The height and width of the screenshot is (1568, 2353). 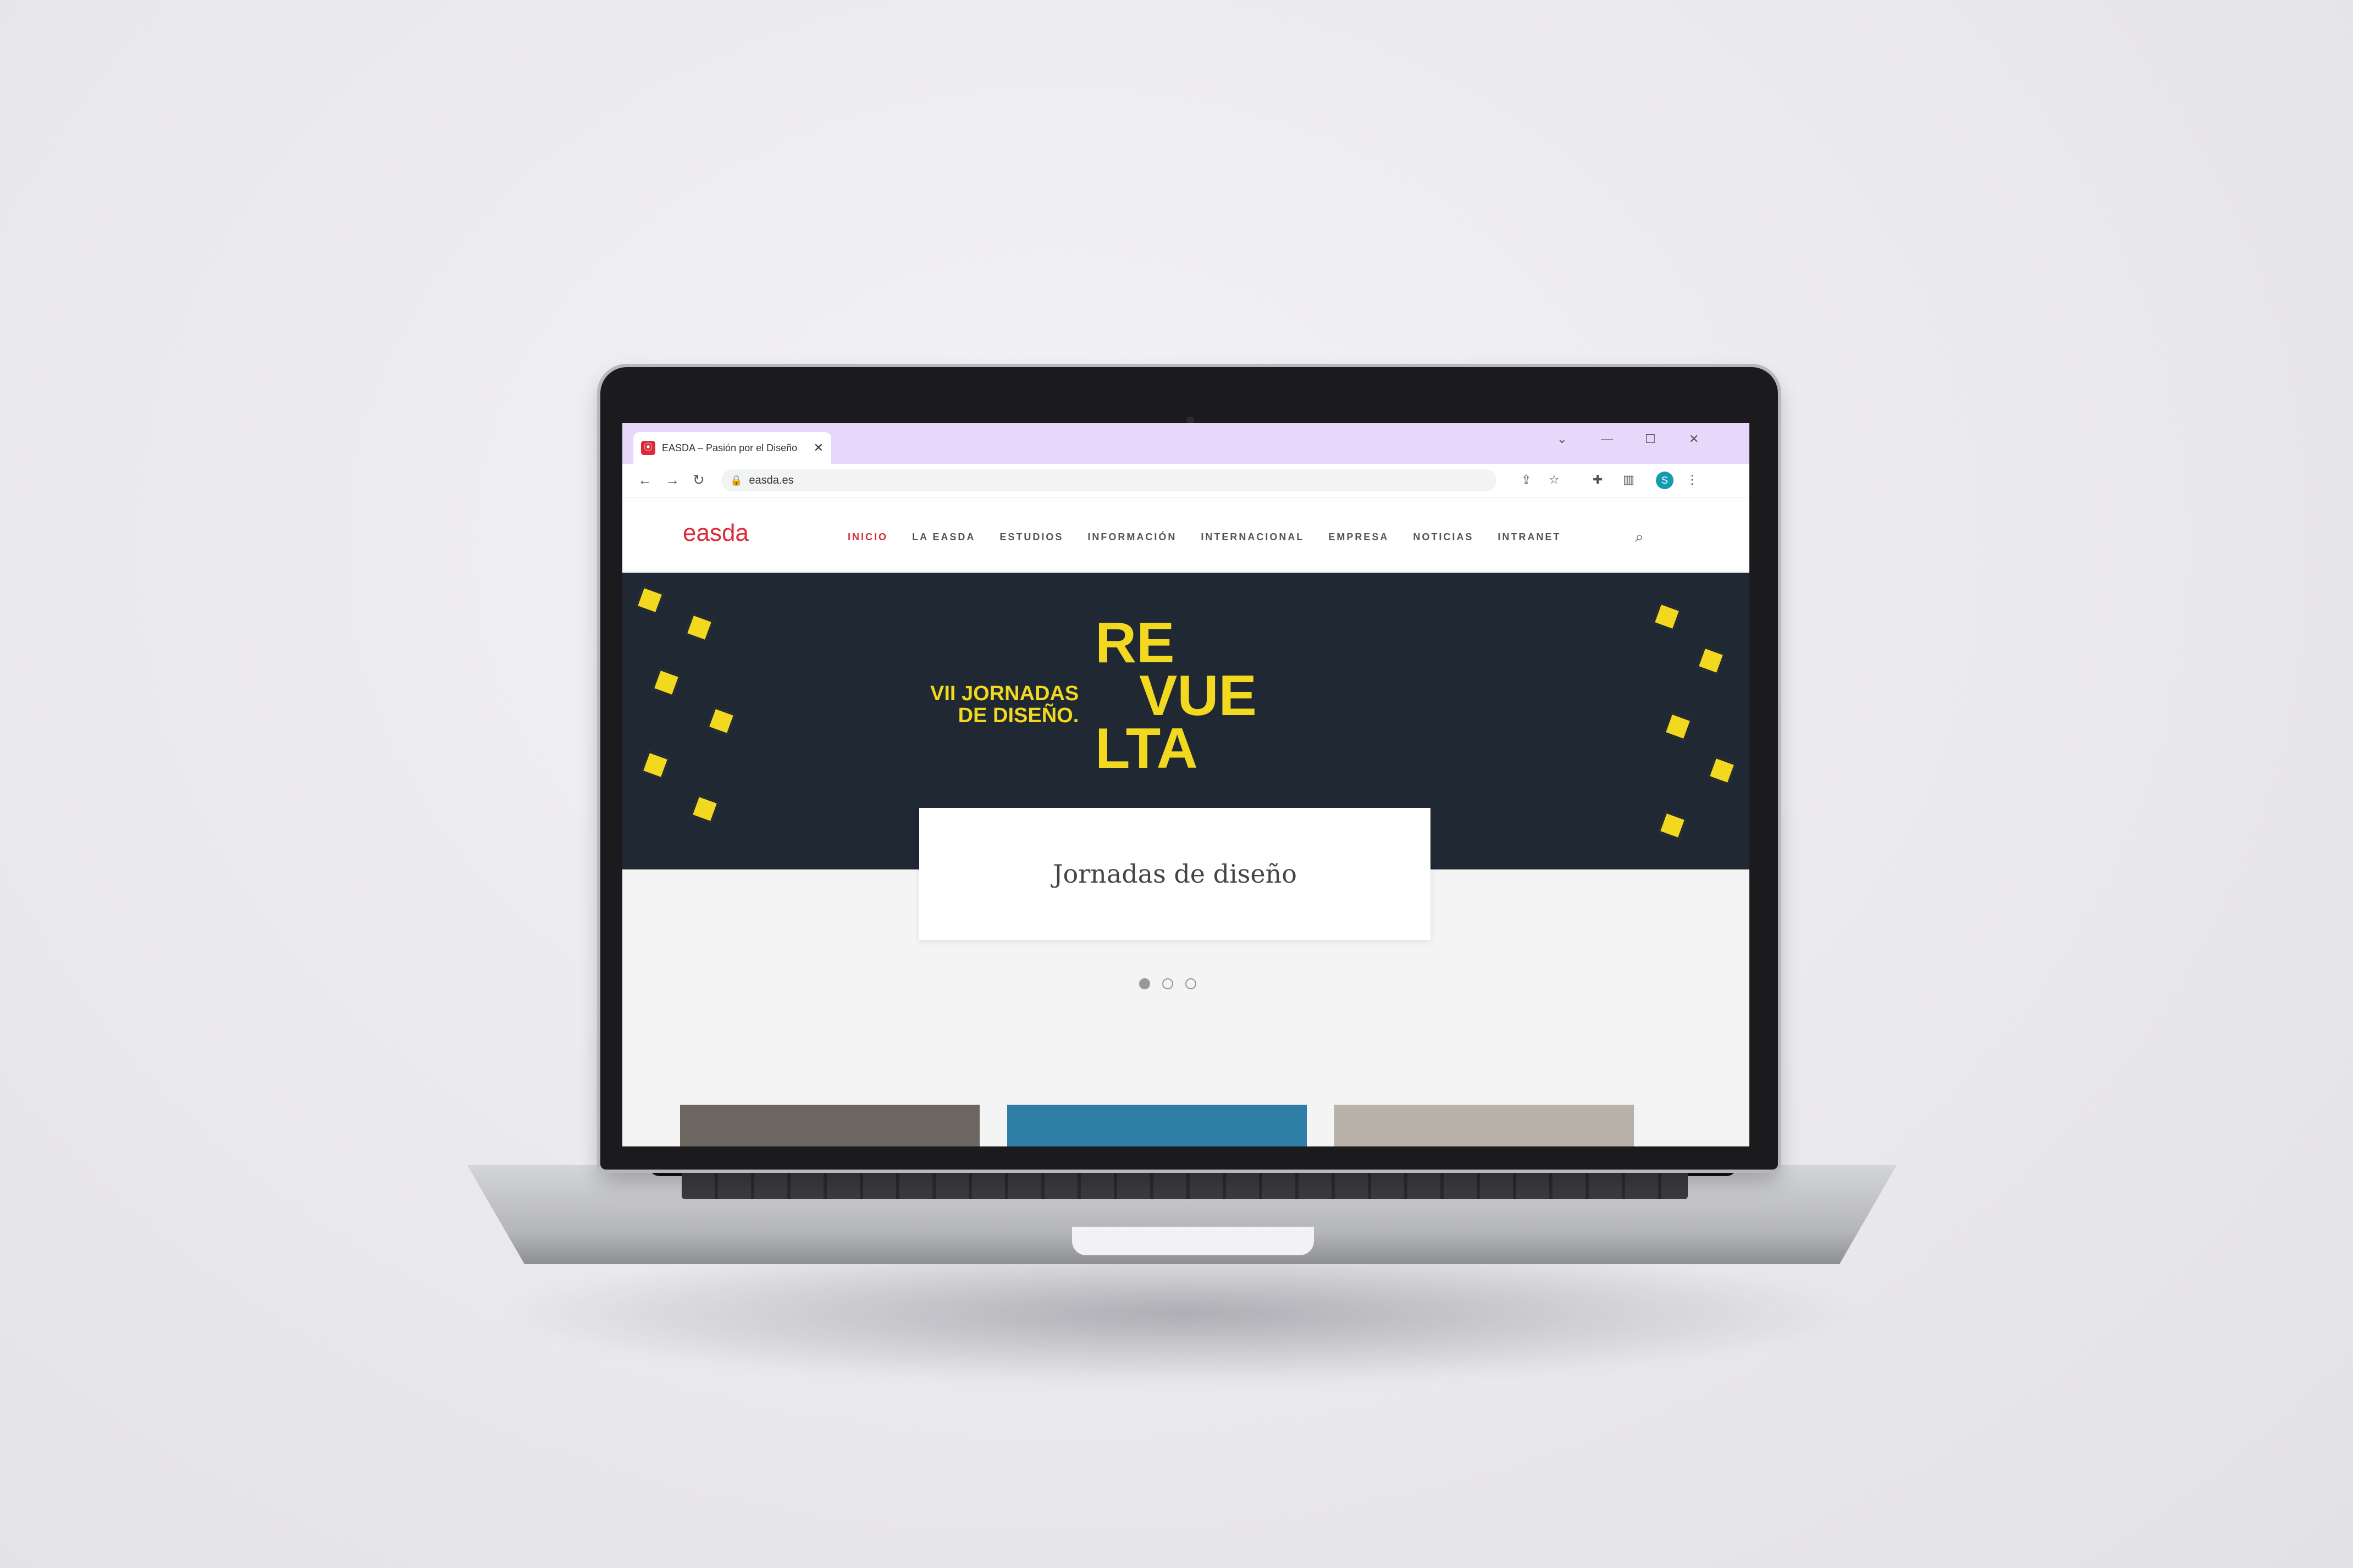 What do you see at coordinates (1131, 537) in the screenshot?
I see `nav-item-informacion: INFORMACIÓN` at bounding box center [1131, 537].